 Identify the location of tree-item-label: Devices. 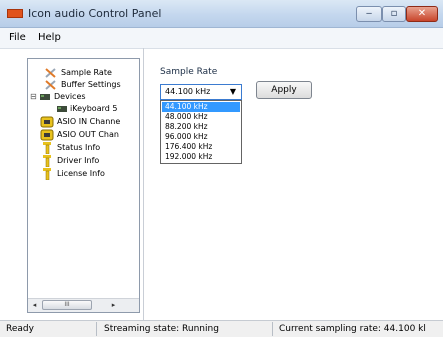
(70, 96).